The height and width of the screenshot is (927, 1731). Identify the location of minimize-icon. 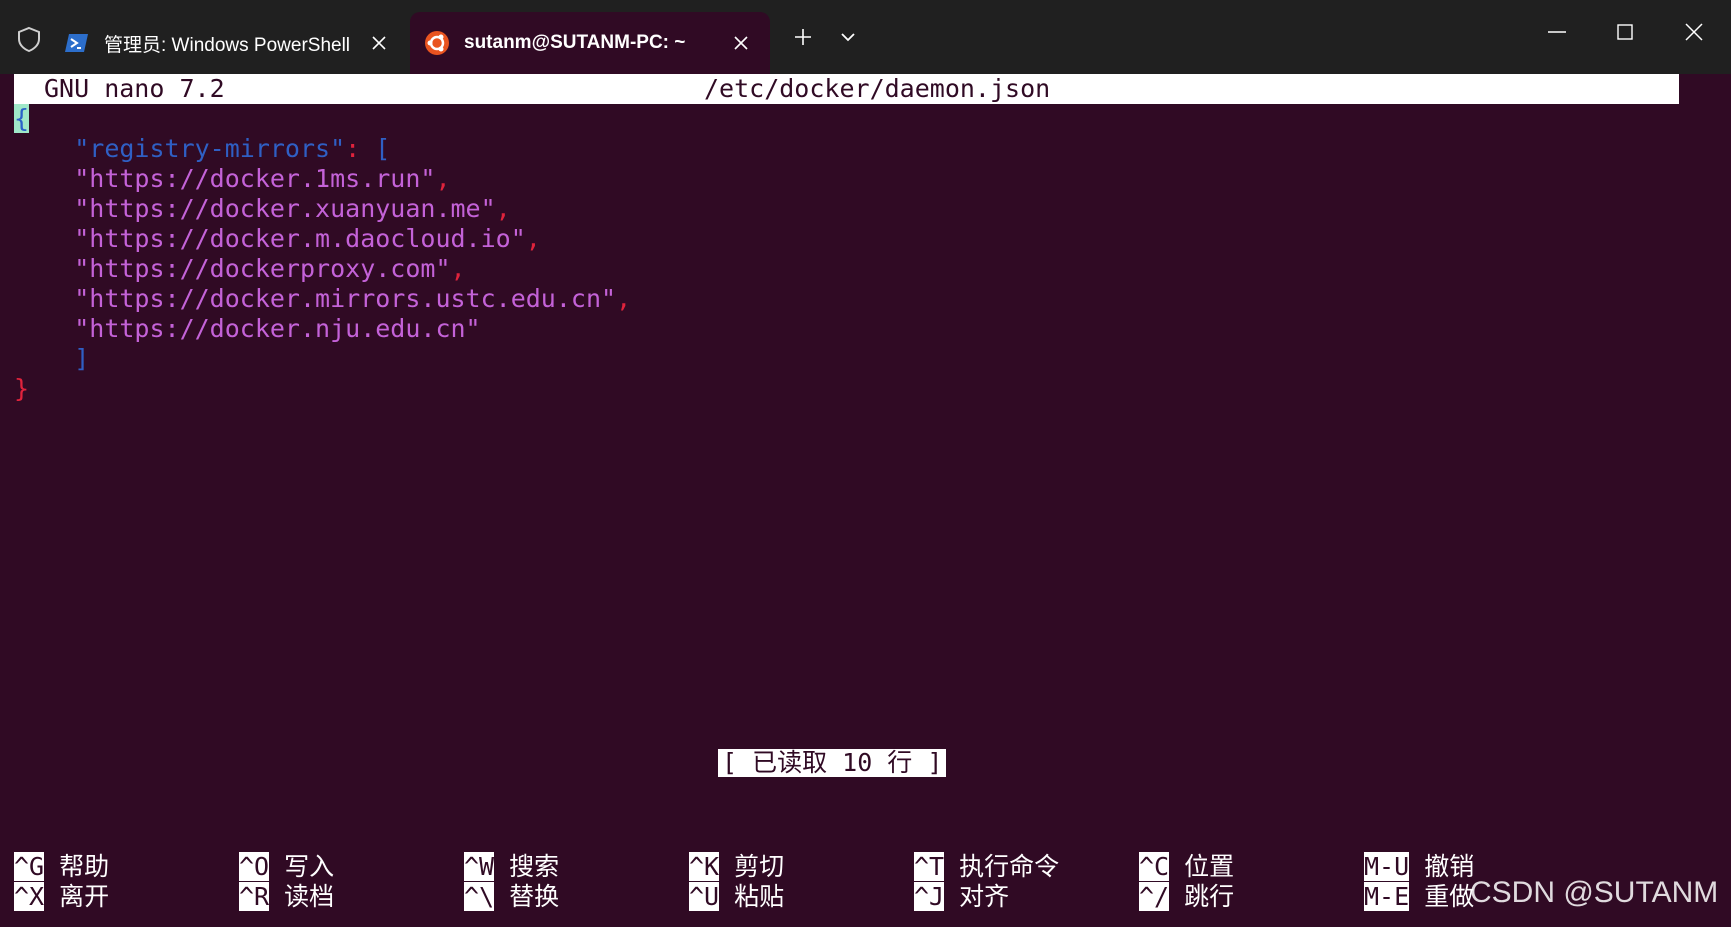
(1557, 32).